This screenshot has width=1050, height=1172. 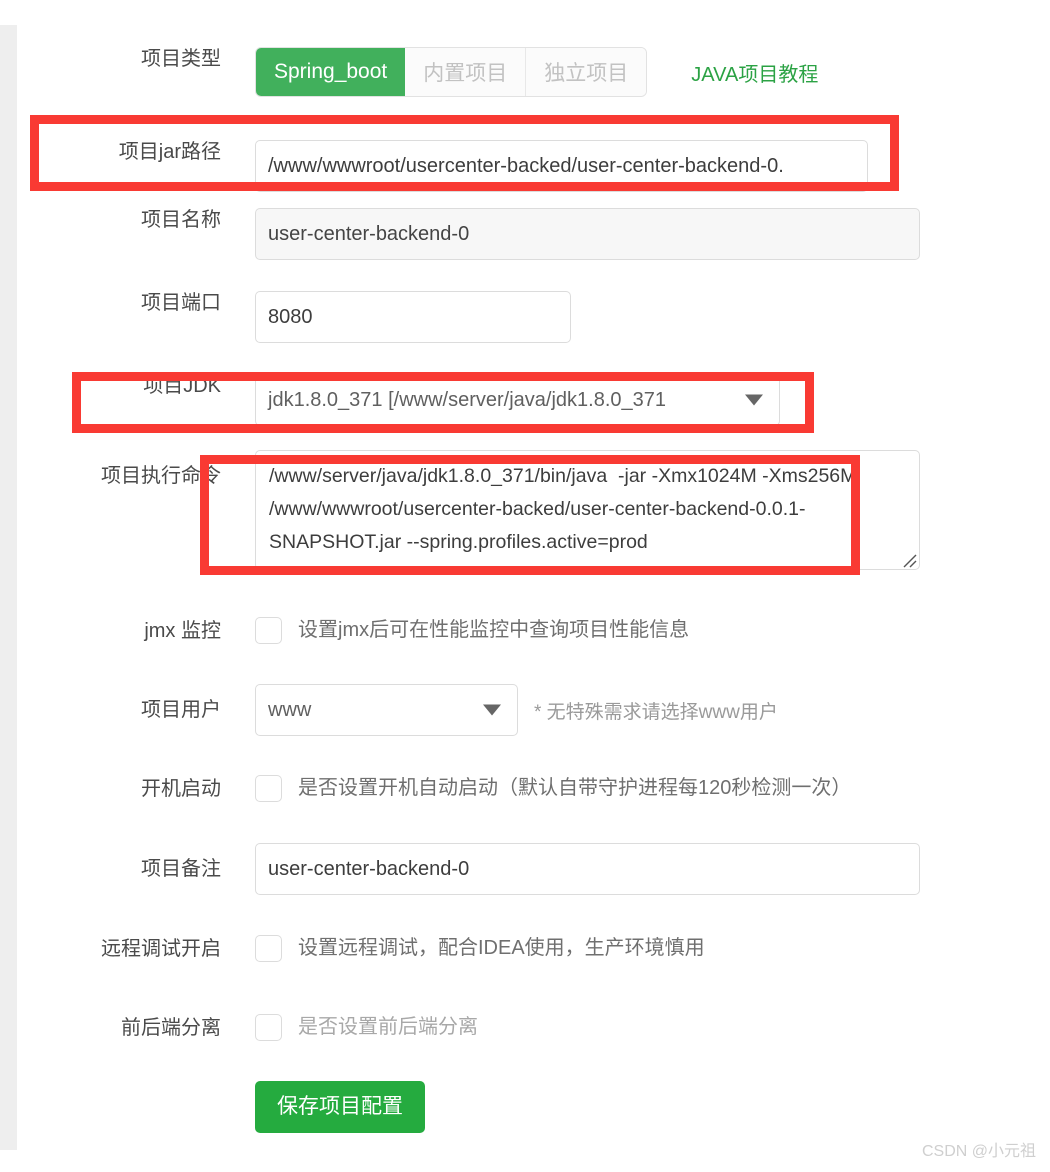 I want to click on label-project-user: 项目用户, so click(x=181, y=710).